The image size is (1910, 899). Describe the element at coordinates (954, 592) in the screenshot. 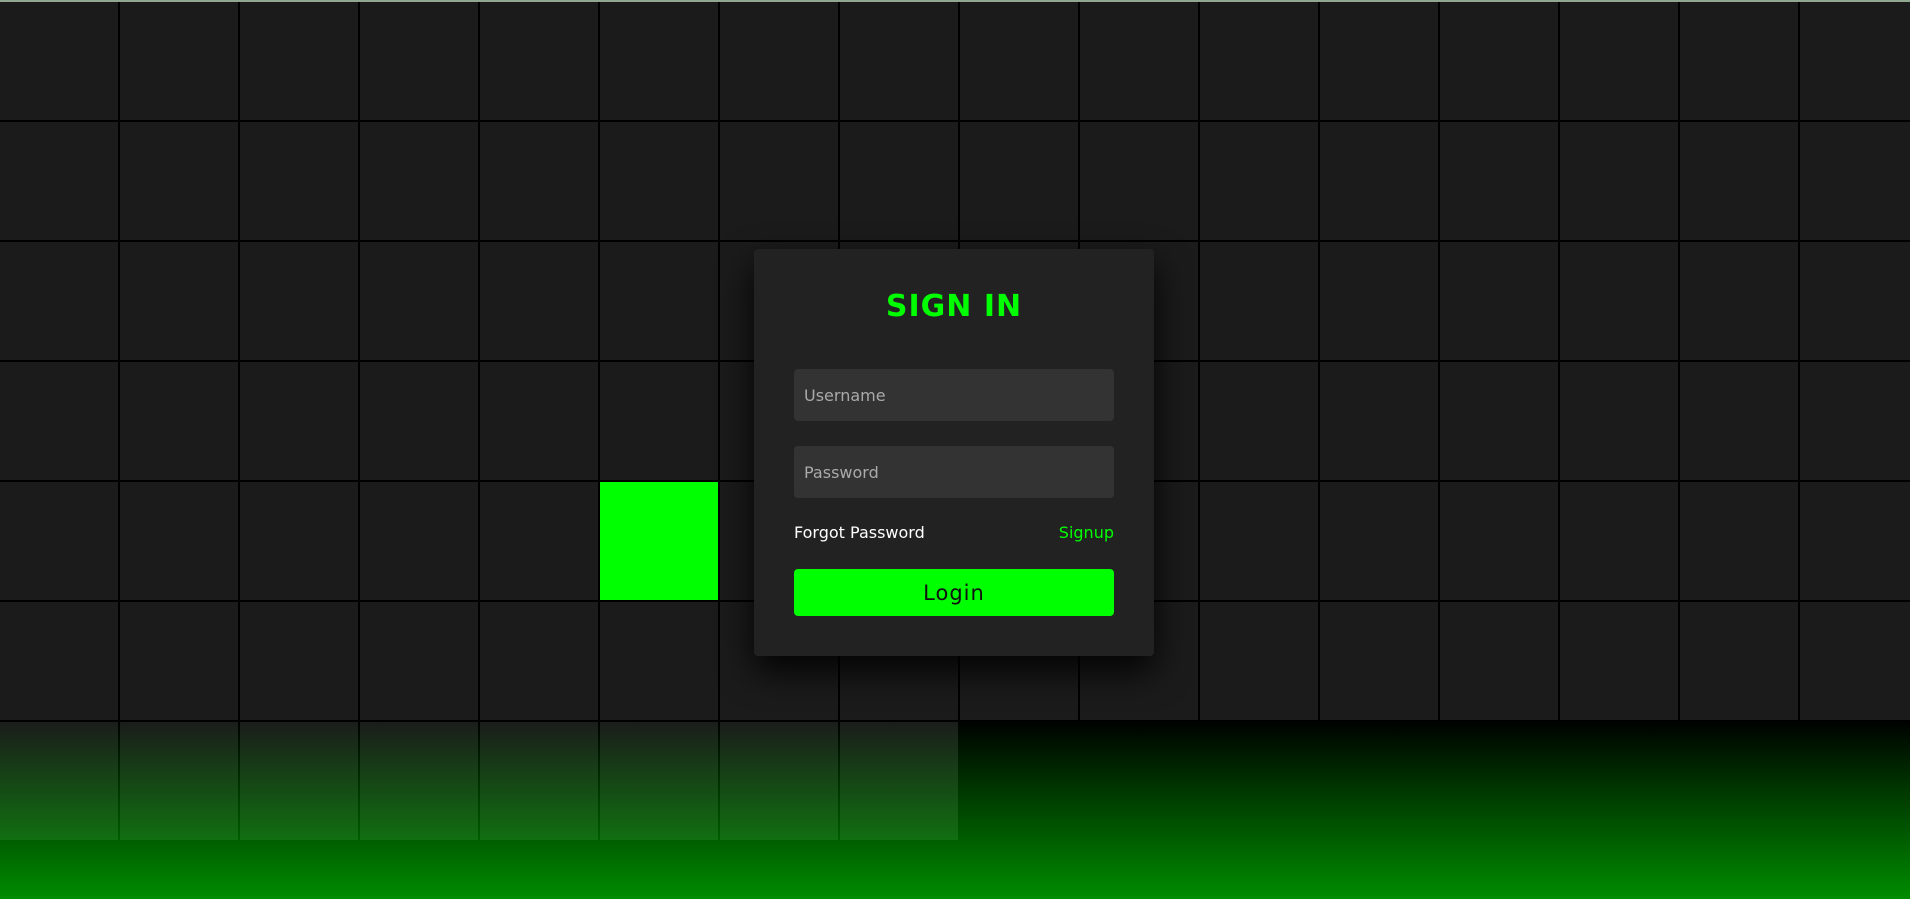

I see `login-button: Login` at that location.